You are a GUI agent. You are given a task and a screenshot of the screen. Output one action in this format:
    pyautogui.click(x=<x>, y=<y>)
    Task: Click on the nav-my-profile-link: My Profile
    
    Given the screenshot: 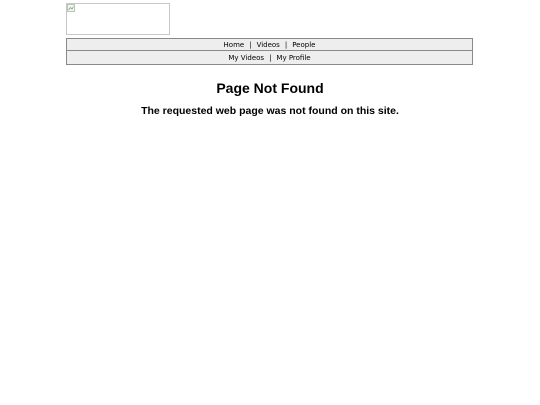 What is the action you would take?
    pyautogui.click(x=293, y=58)
    